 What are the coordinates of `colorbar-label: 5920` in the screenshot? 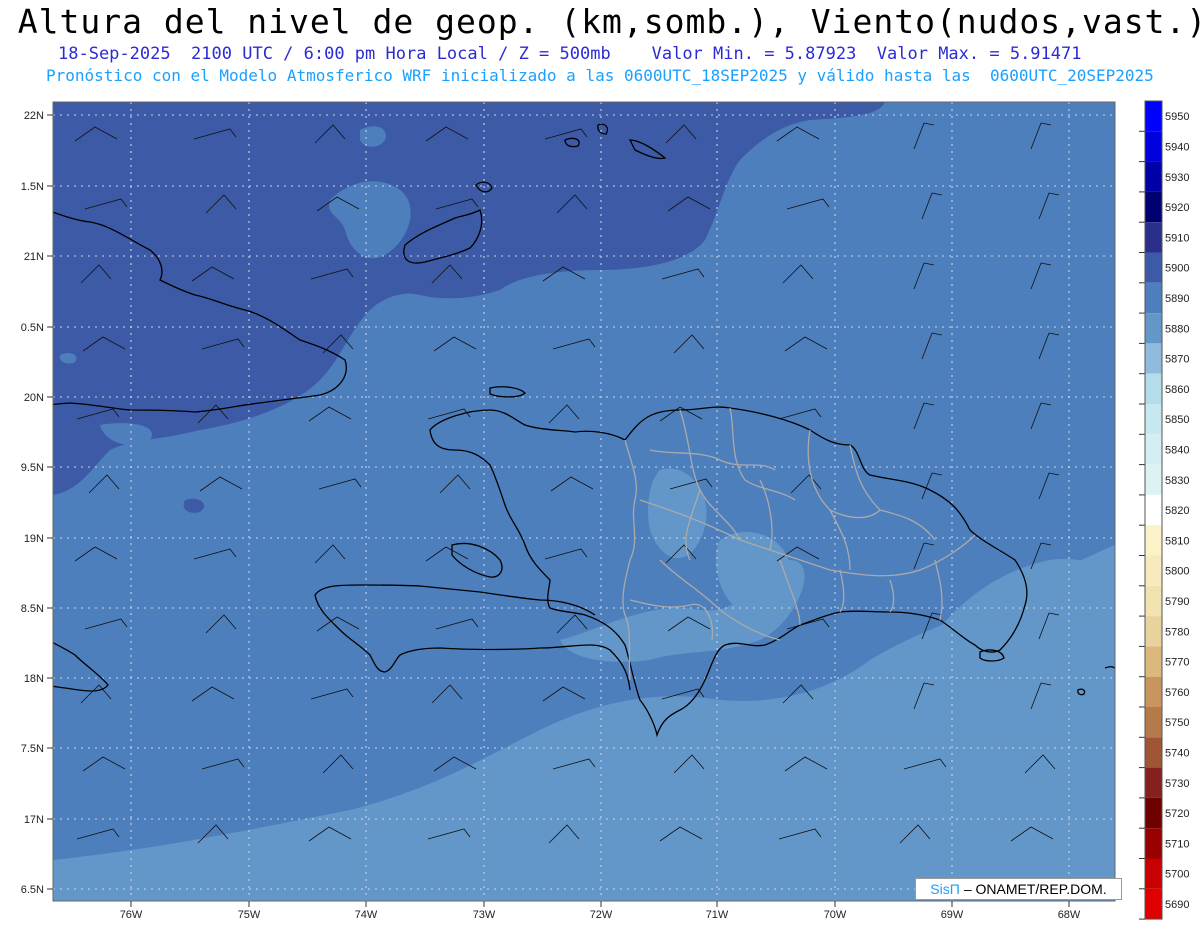 It's located at (1177, 208).